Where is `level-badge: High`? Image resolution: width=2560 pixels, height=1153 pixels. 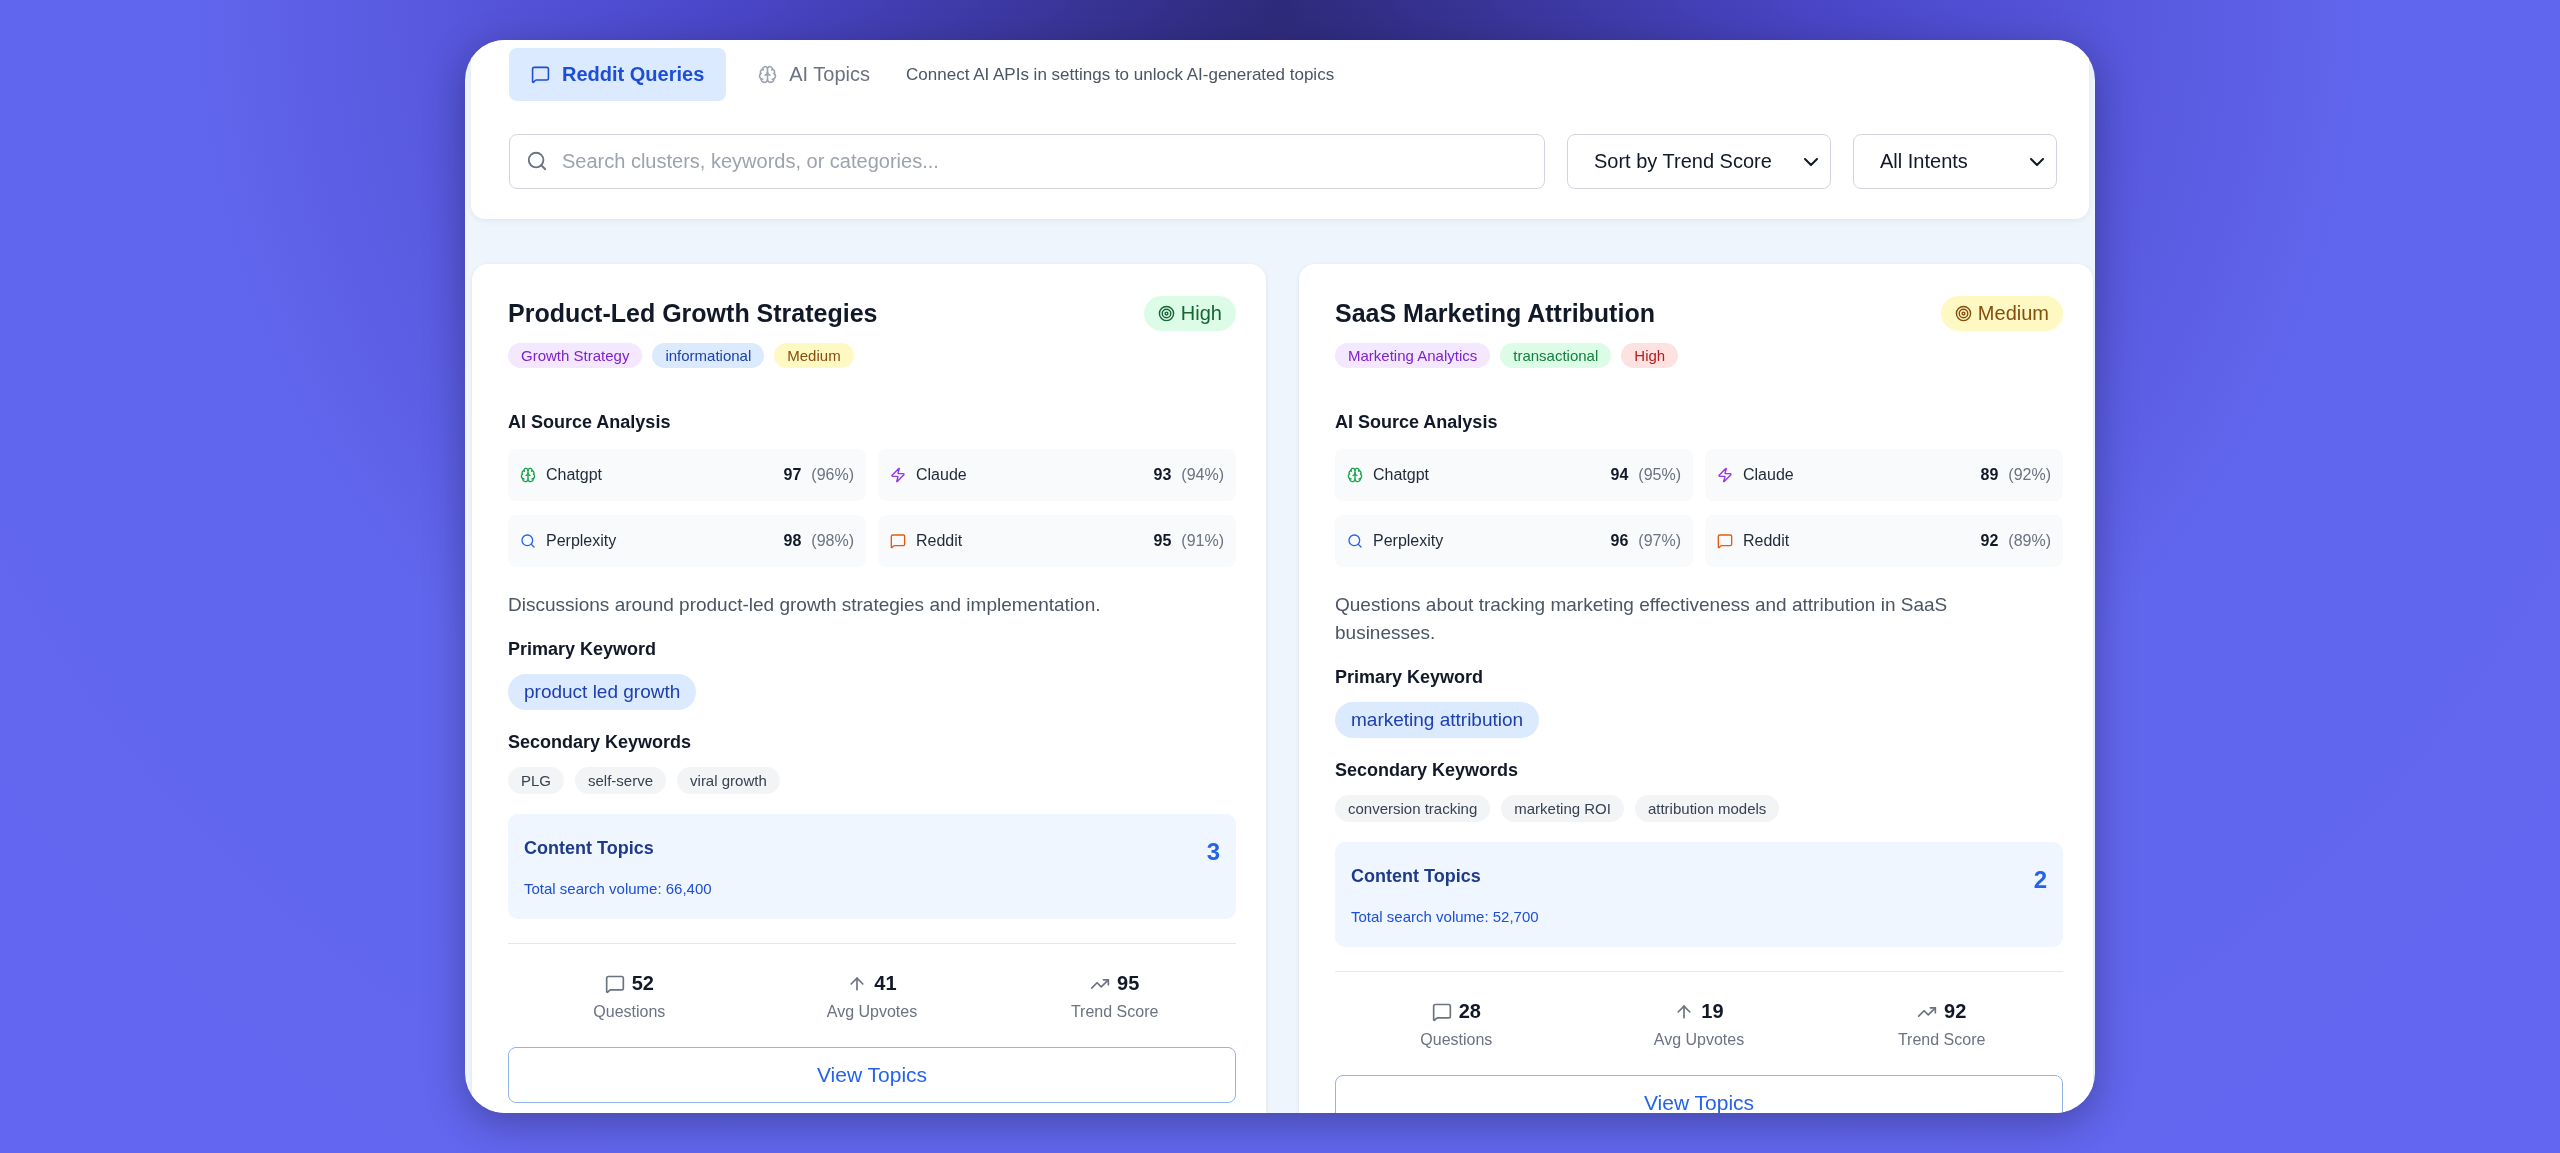
level-badge: High is located at coordinates (1189, 313).